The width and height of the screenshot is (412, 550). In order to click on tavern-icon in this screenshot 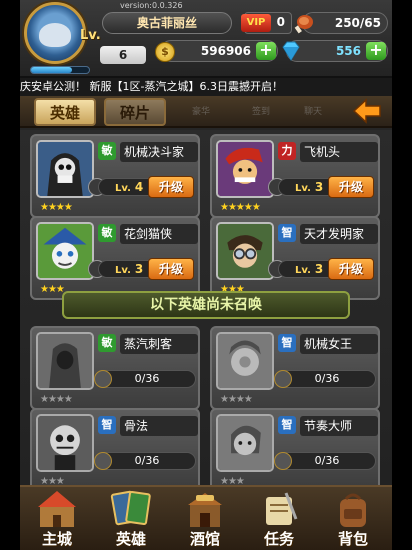, I will do `click(205, 510)`.